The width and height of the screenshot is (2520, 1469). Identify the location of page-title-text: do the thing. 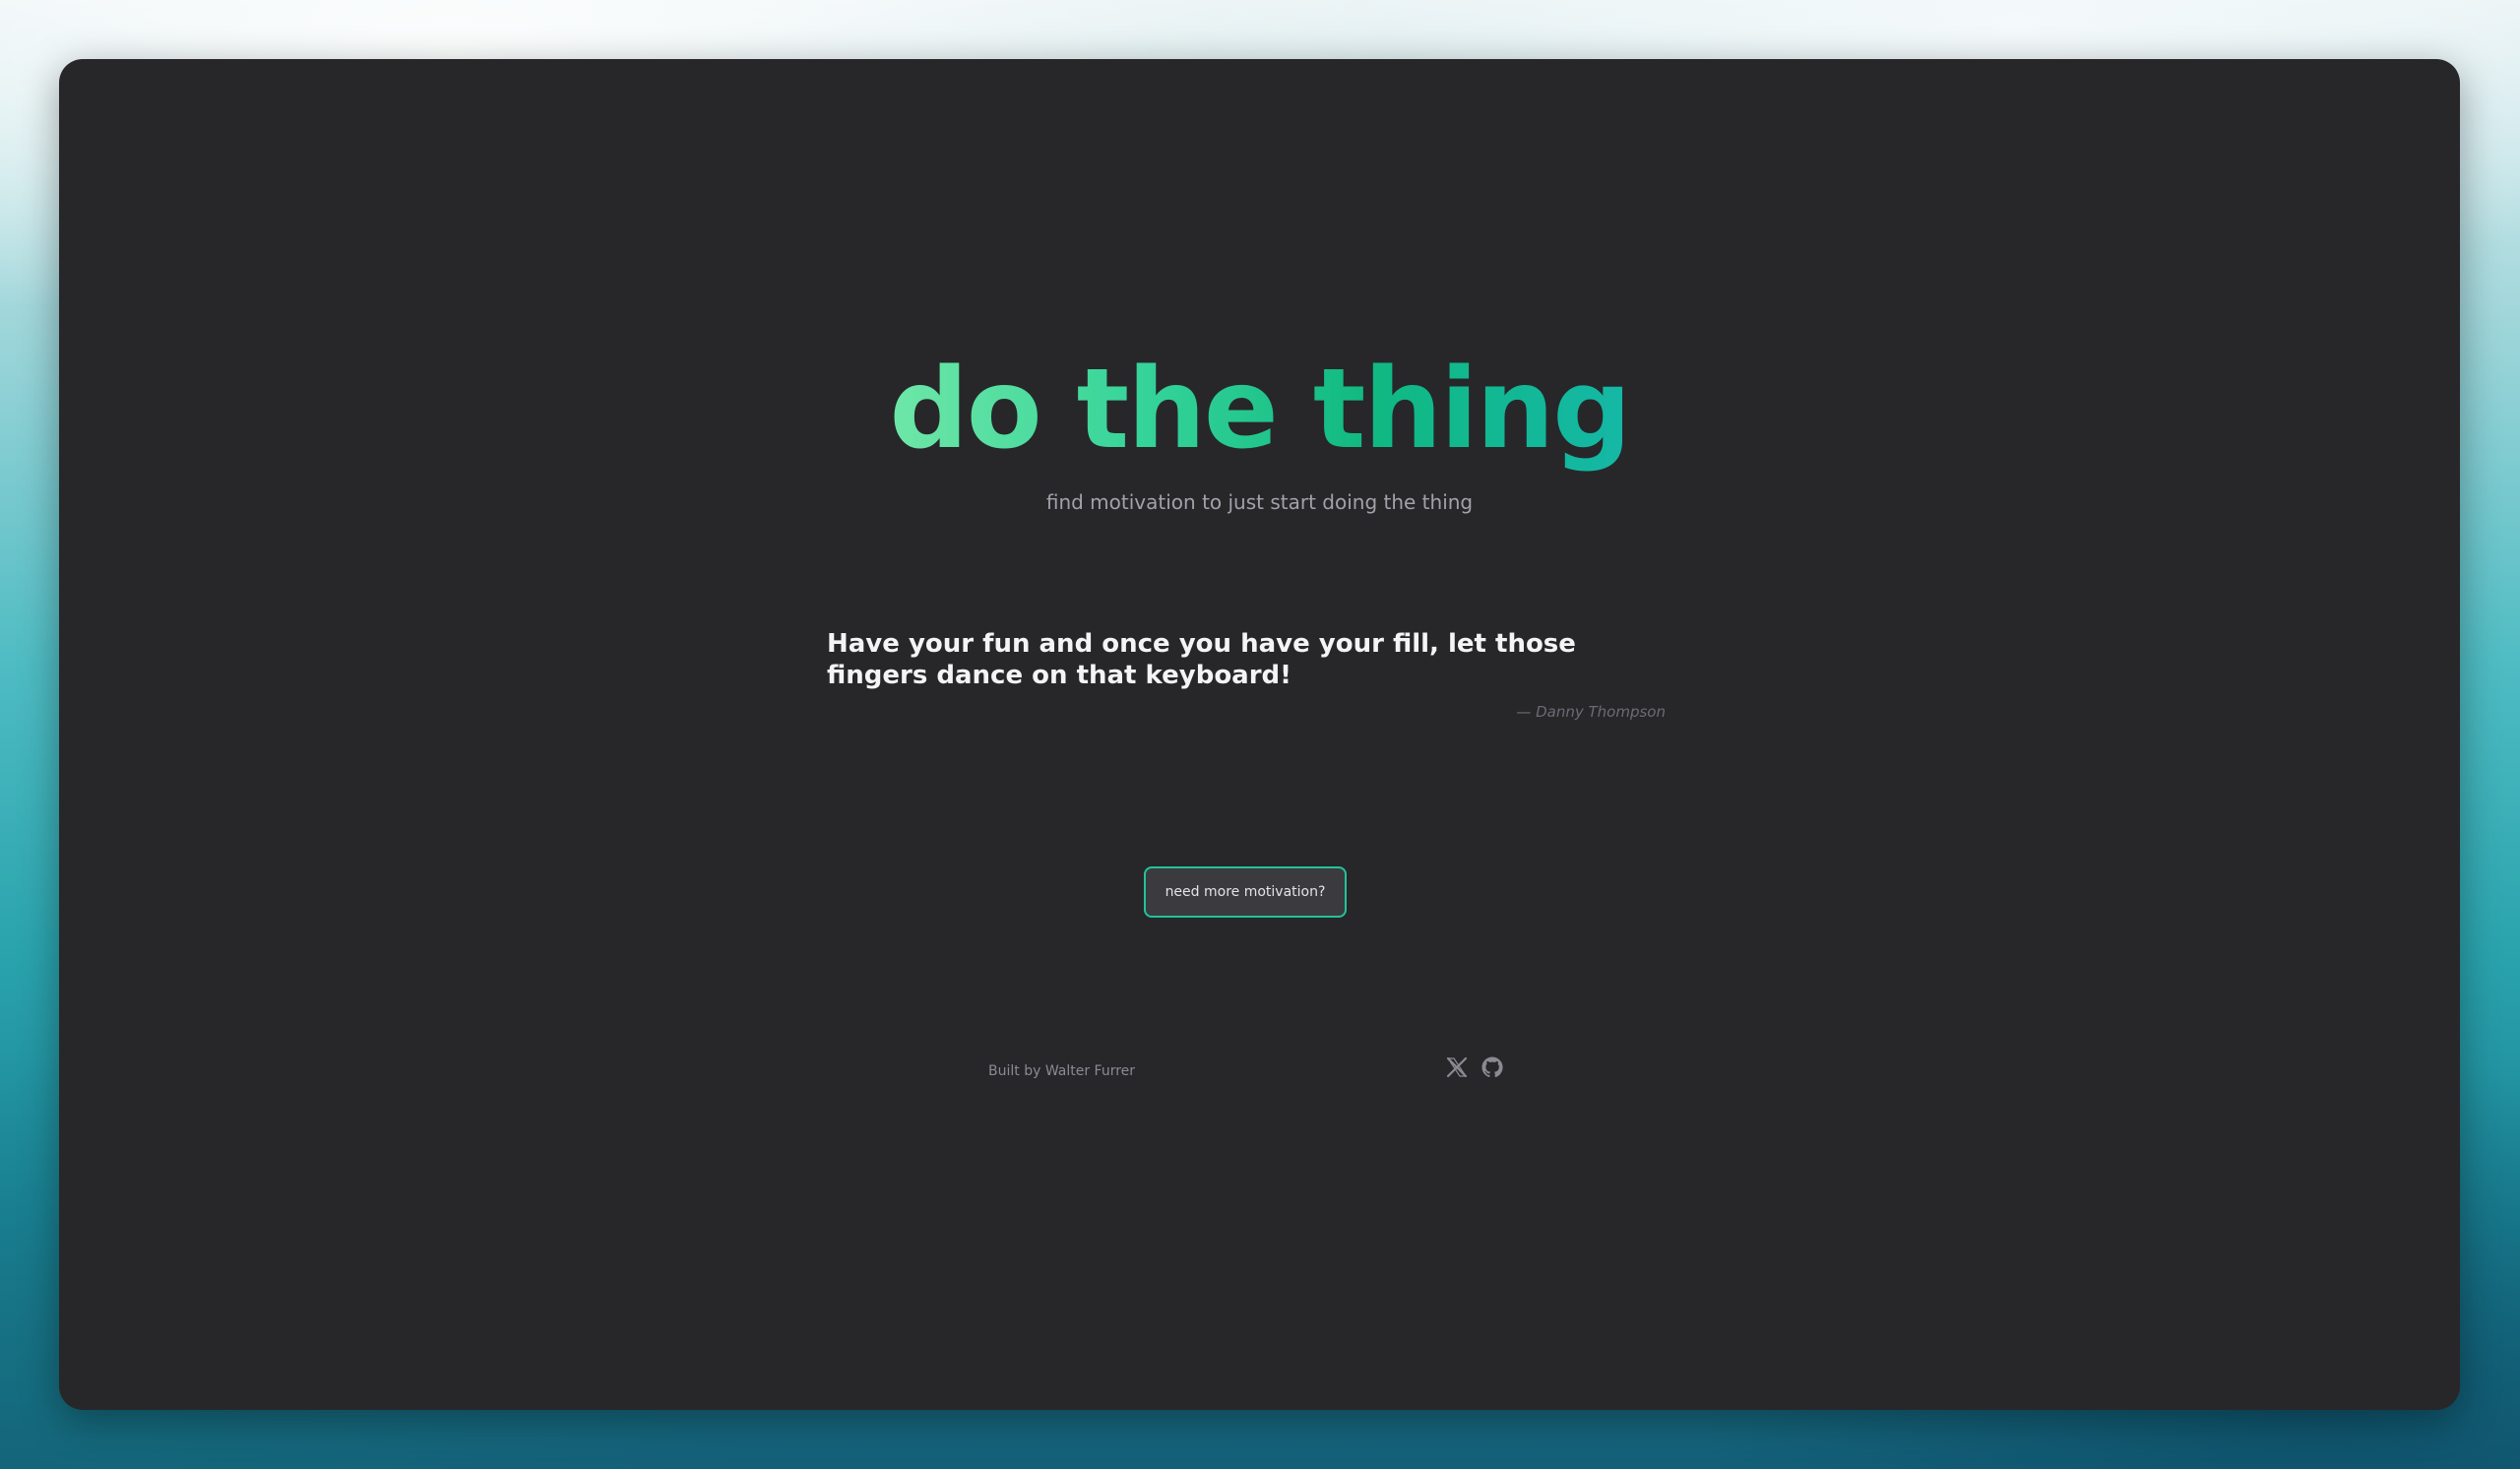
(1260, 410).